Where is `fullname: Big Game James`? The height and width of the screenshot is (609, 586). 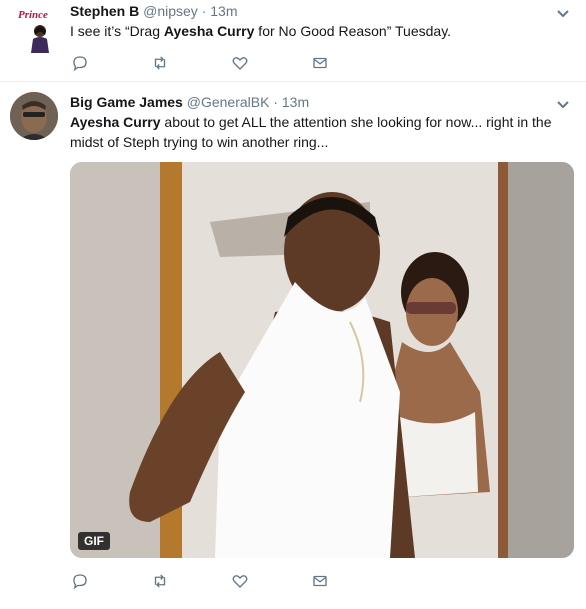 fullname: Big Game James is located at coordinates (126, 102).